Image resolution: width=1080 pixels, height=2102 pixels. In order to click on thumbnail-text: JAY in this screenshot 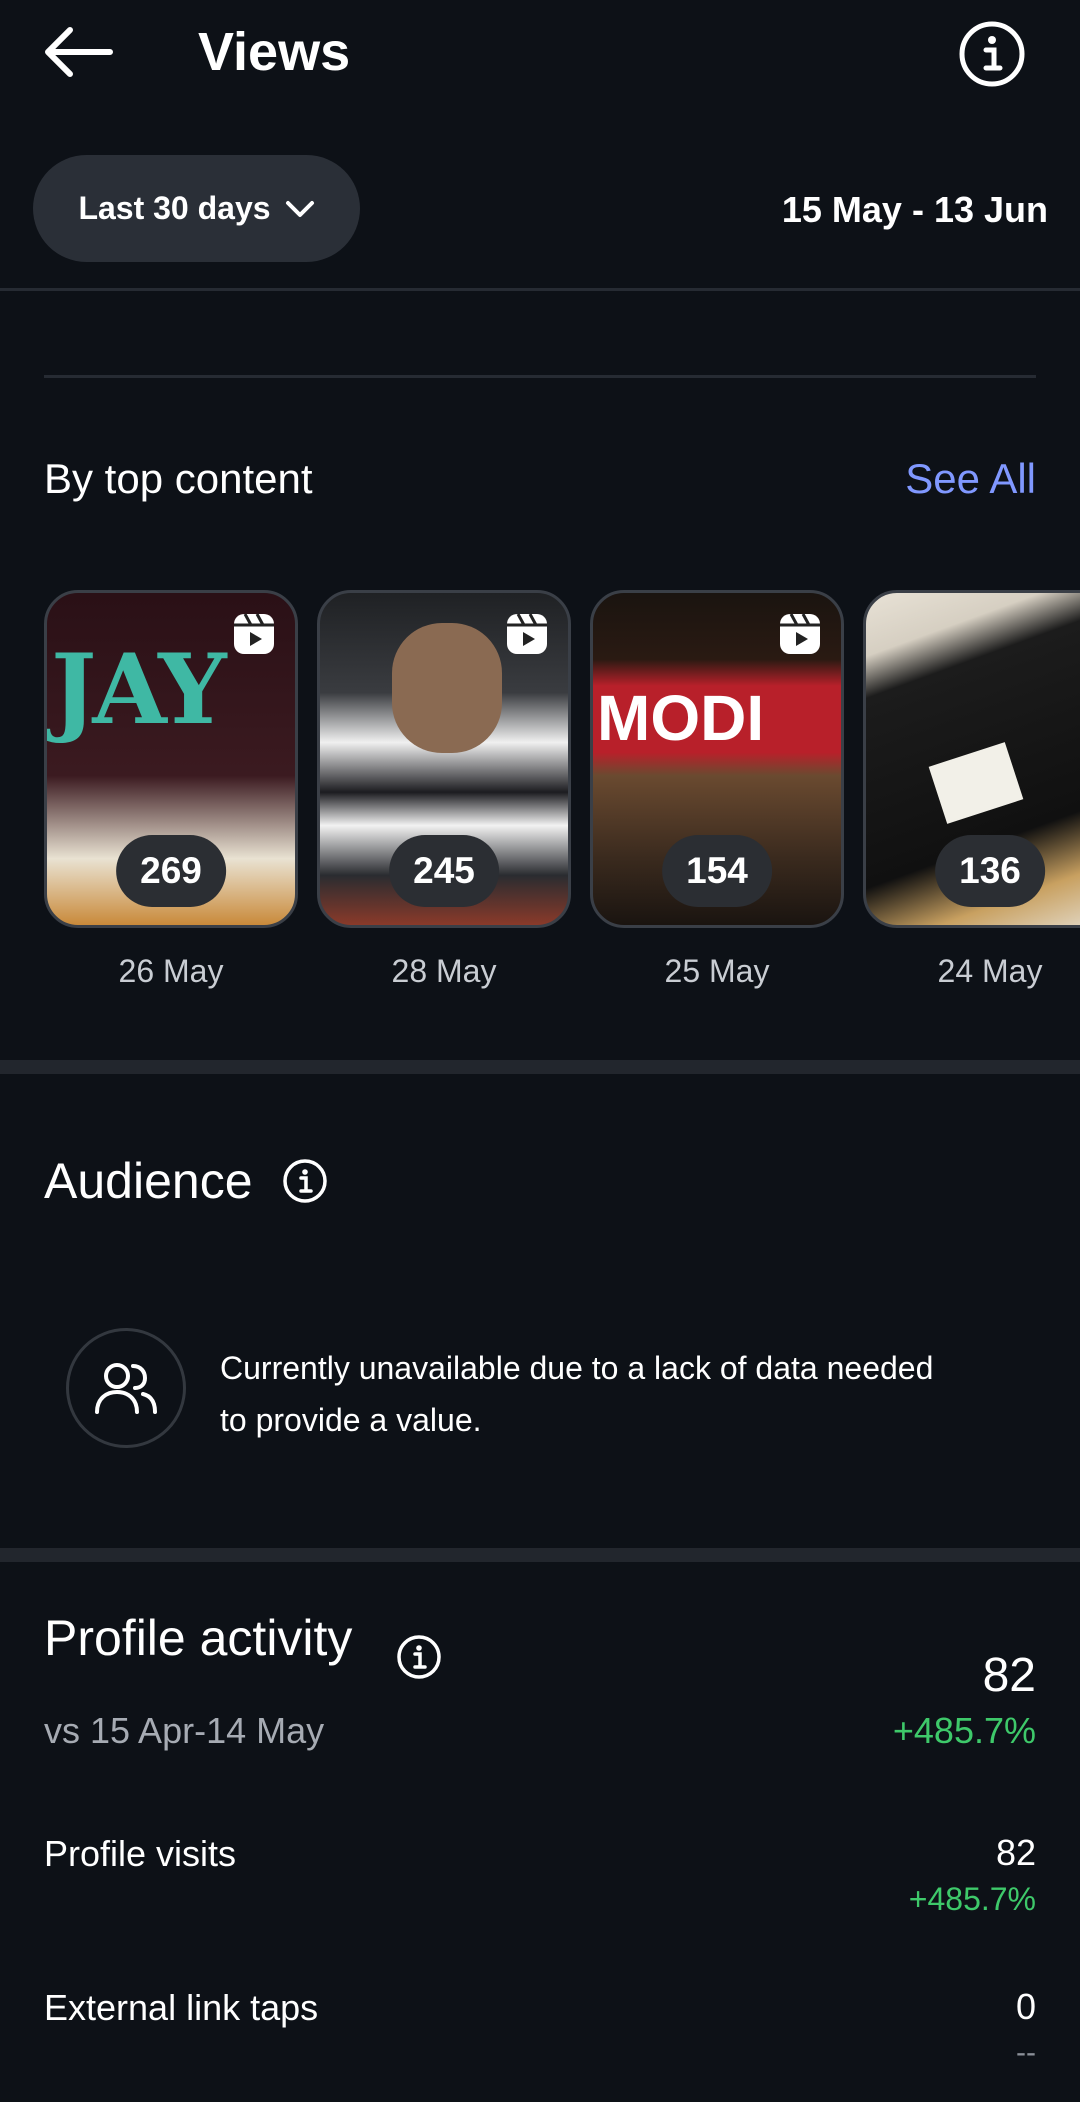, I will do `click(139, 689)`.